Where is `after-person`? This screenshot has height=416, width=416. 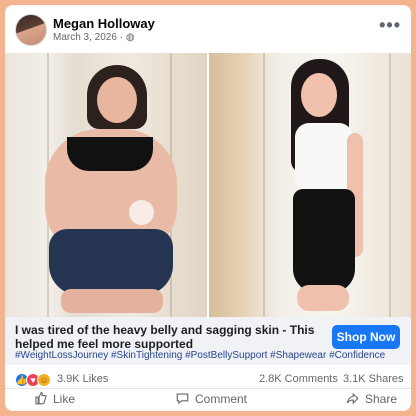
after-person is located at coordinates (327, 185).